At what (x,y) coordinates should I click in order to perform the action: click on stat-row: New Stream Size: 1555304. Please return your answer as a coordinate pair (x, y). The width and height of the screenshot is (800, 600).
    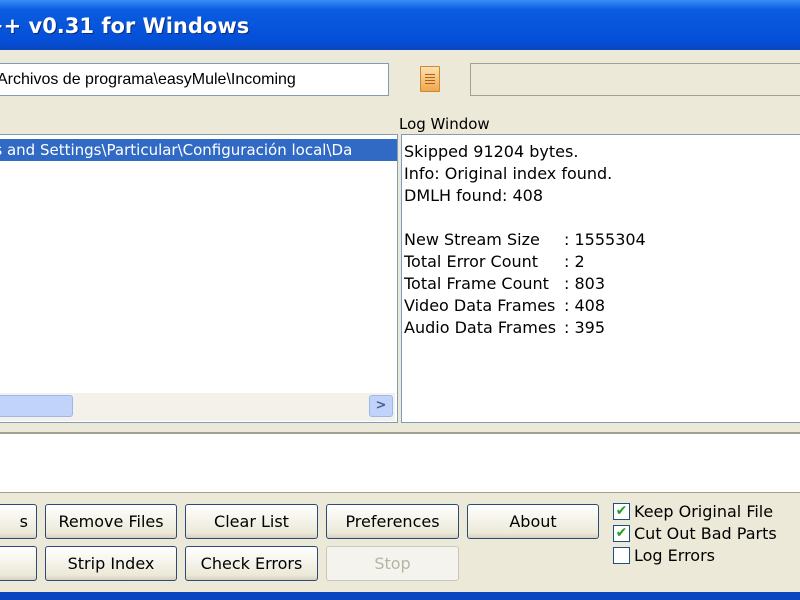
    Looking at the image, I should click on (525, 239).